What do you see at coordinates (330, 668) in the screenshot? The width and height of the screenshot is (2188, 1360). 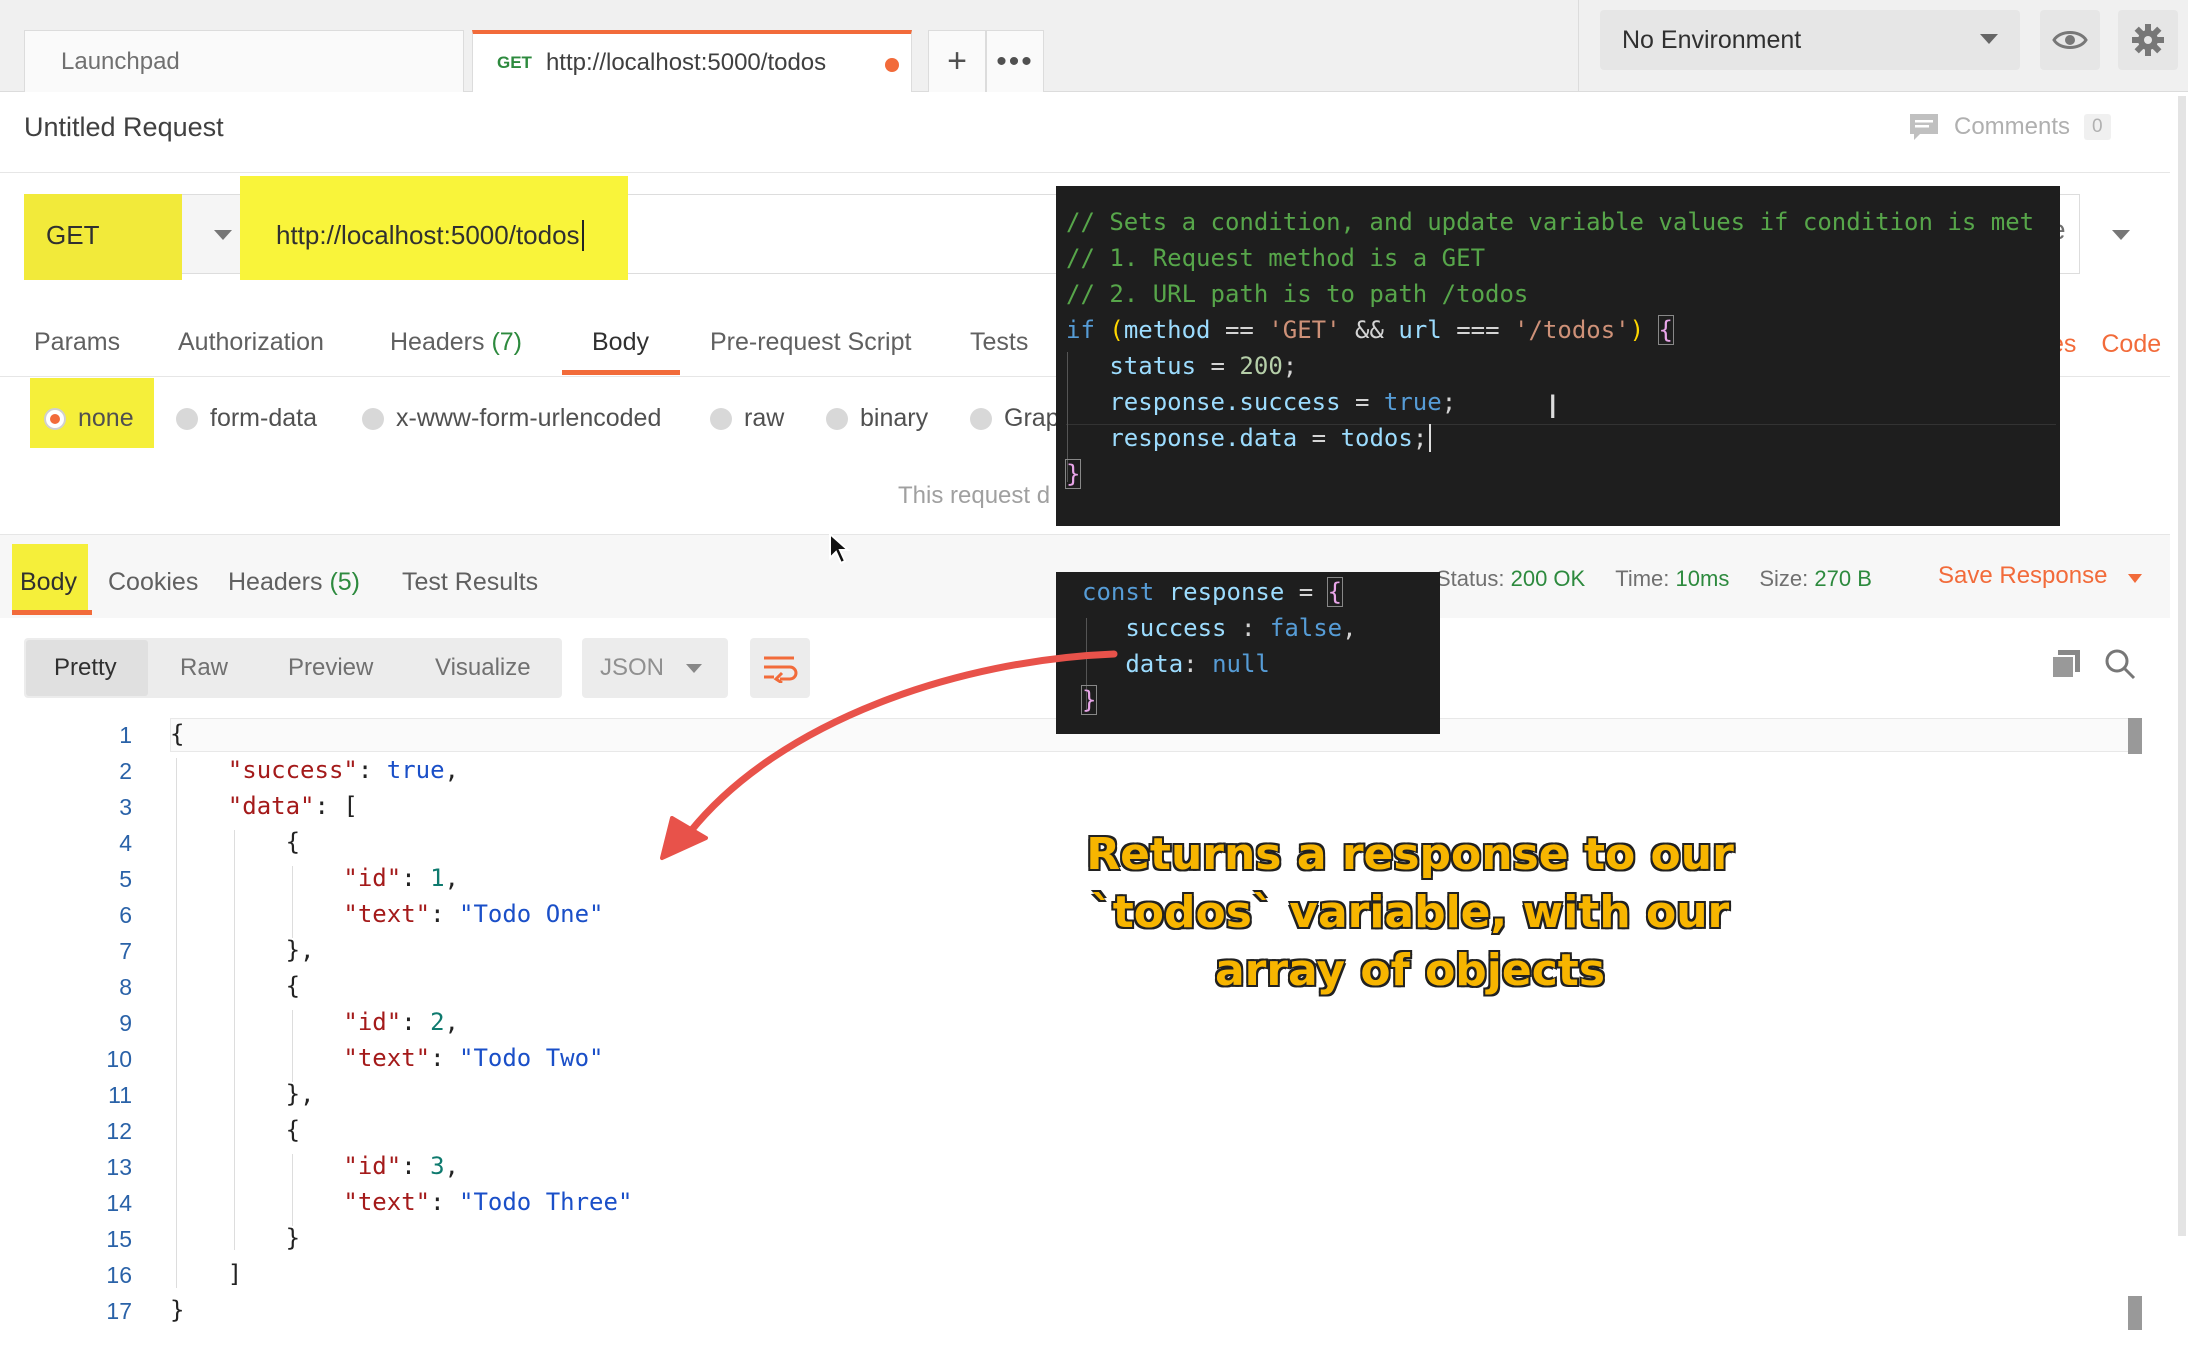 I see `mode-preview: Preview` at bounding box center [330, 668].